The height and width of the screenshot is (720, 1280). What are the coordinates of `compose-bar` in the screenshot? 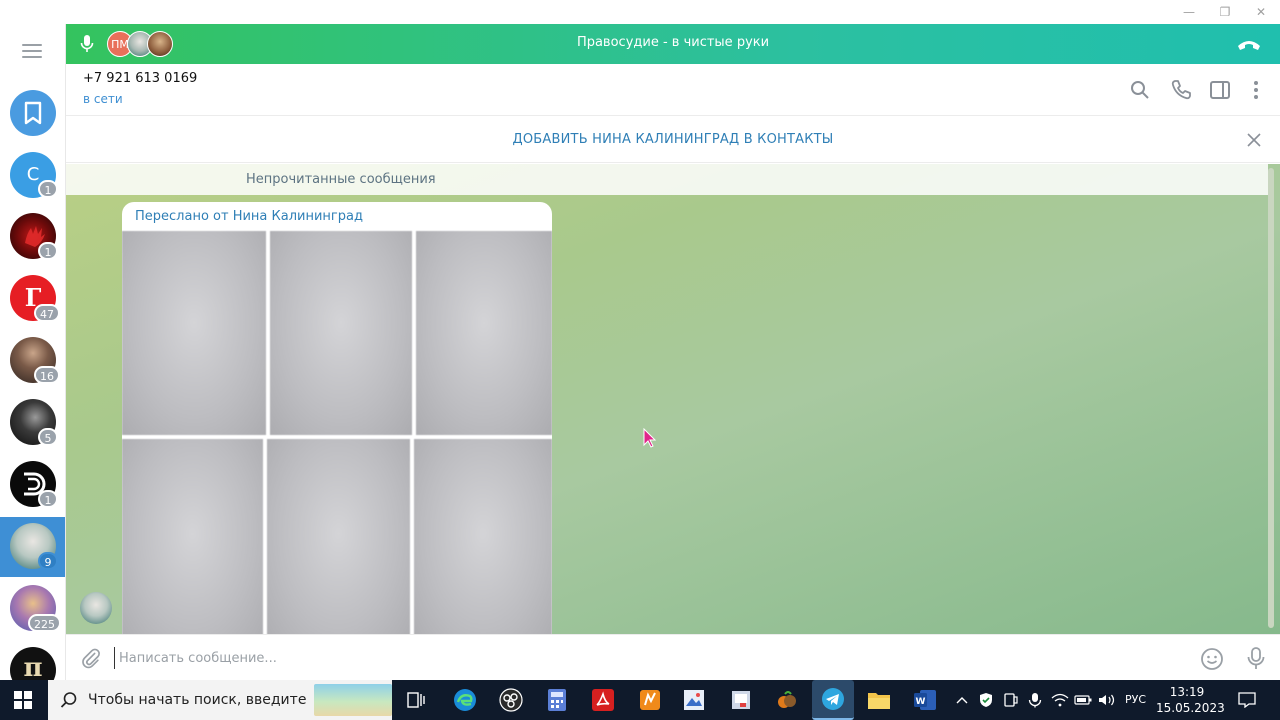 It's located at (673, 657).